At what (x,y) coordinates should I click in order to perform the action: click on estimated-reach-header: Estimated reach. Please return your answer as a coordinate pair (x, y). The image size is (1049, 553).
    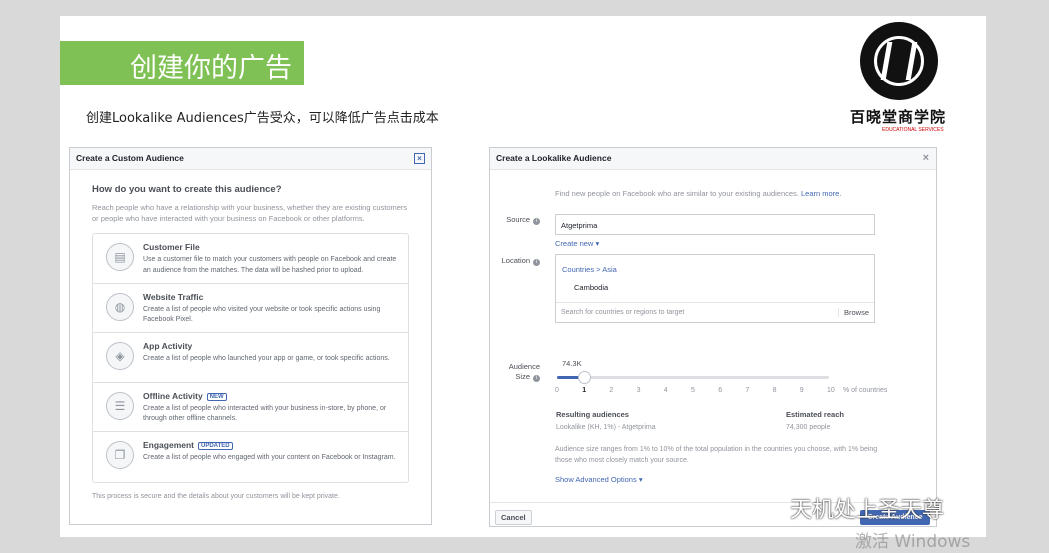
    Looking at the image, I should click on (815, 414).